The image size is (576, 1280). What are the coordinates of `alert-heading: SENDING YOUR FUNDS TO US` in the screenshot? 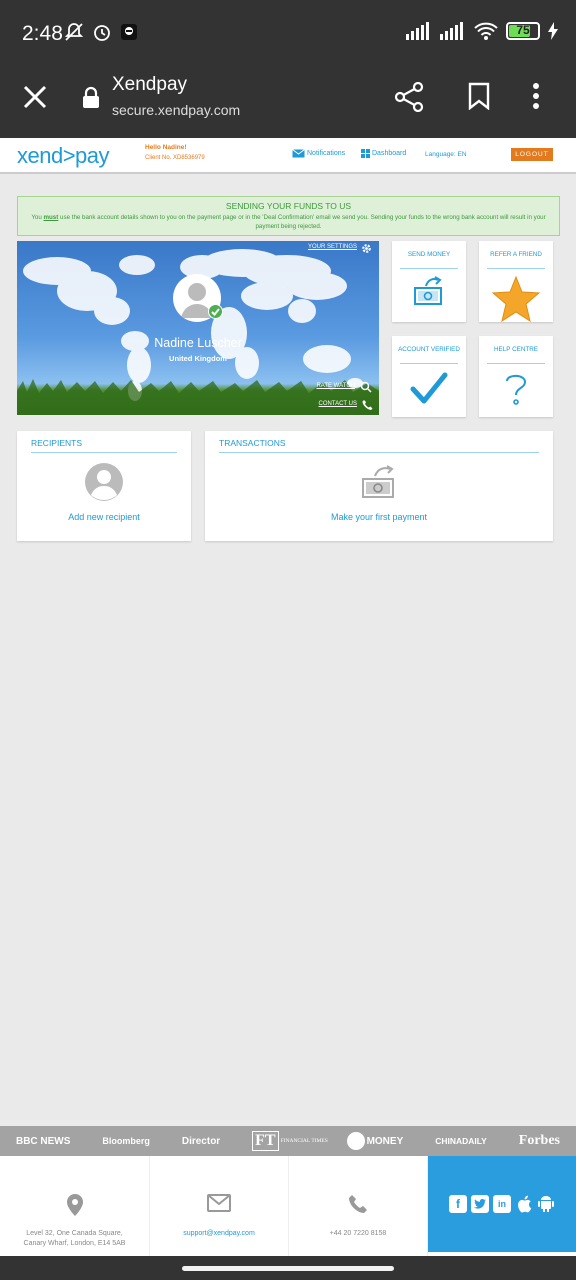 It's located at (288, 206).